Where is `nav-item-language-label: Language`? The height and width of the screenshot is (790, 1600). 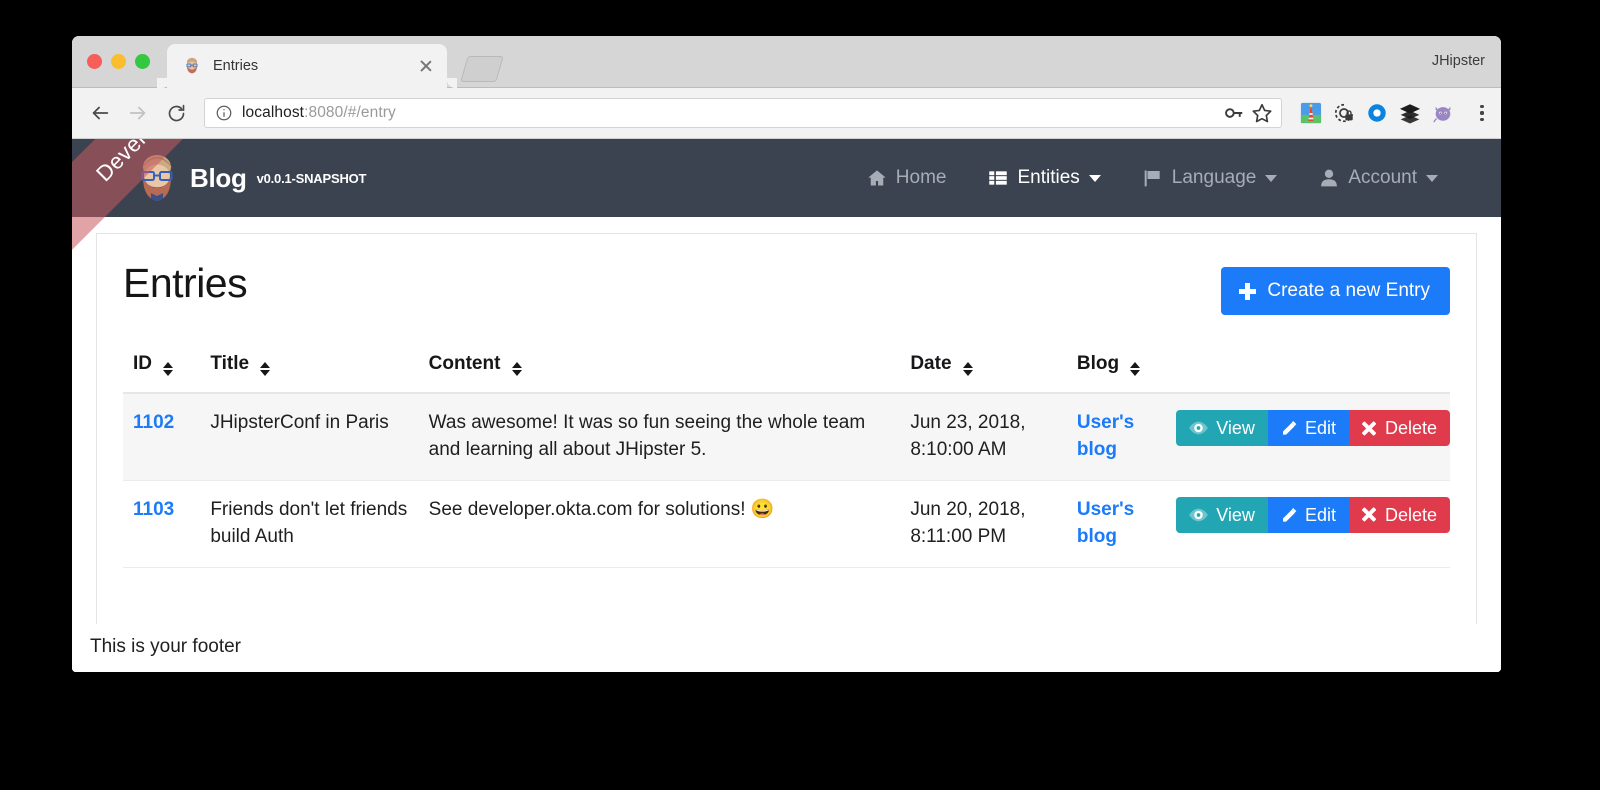 nav-item-language-label: Language is located at coordinates (1214, 177).